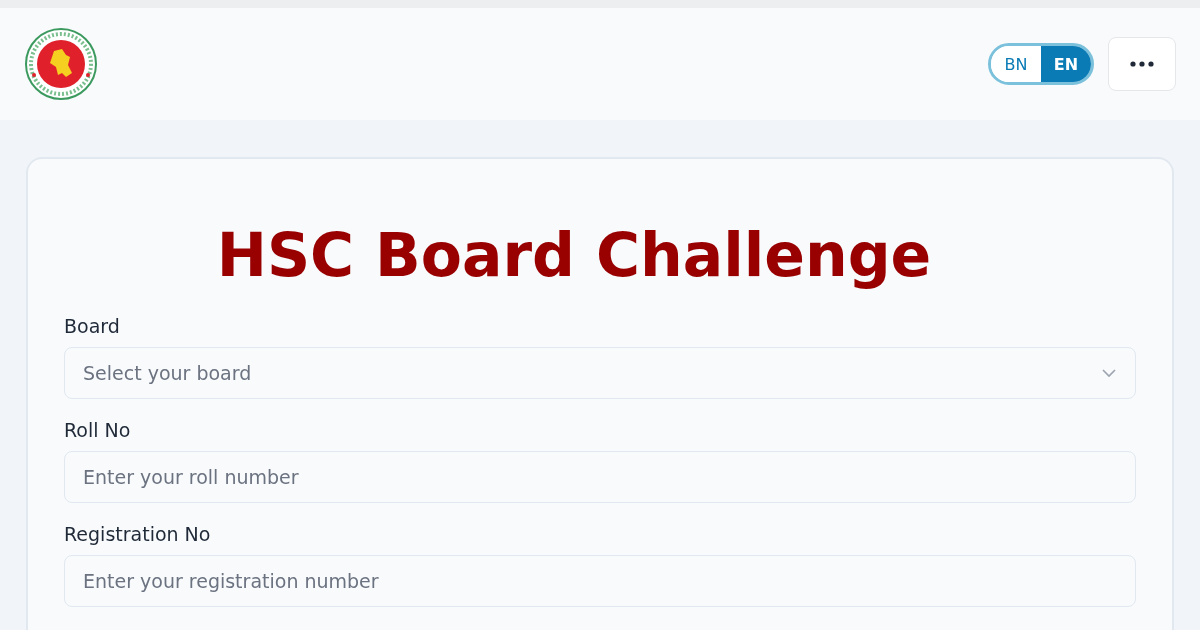  Describe the element at coordinates (1016, 64) in the screenshot. I see `language-option: BN` at that location.